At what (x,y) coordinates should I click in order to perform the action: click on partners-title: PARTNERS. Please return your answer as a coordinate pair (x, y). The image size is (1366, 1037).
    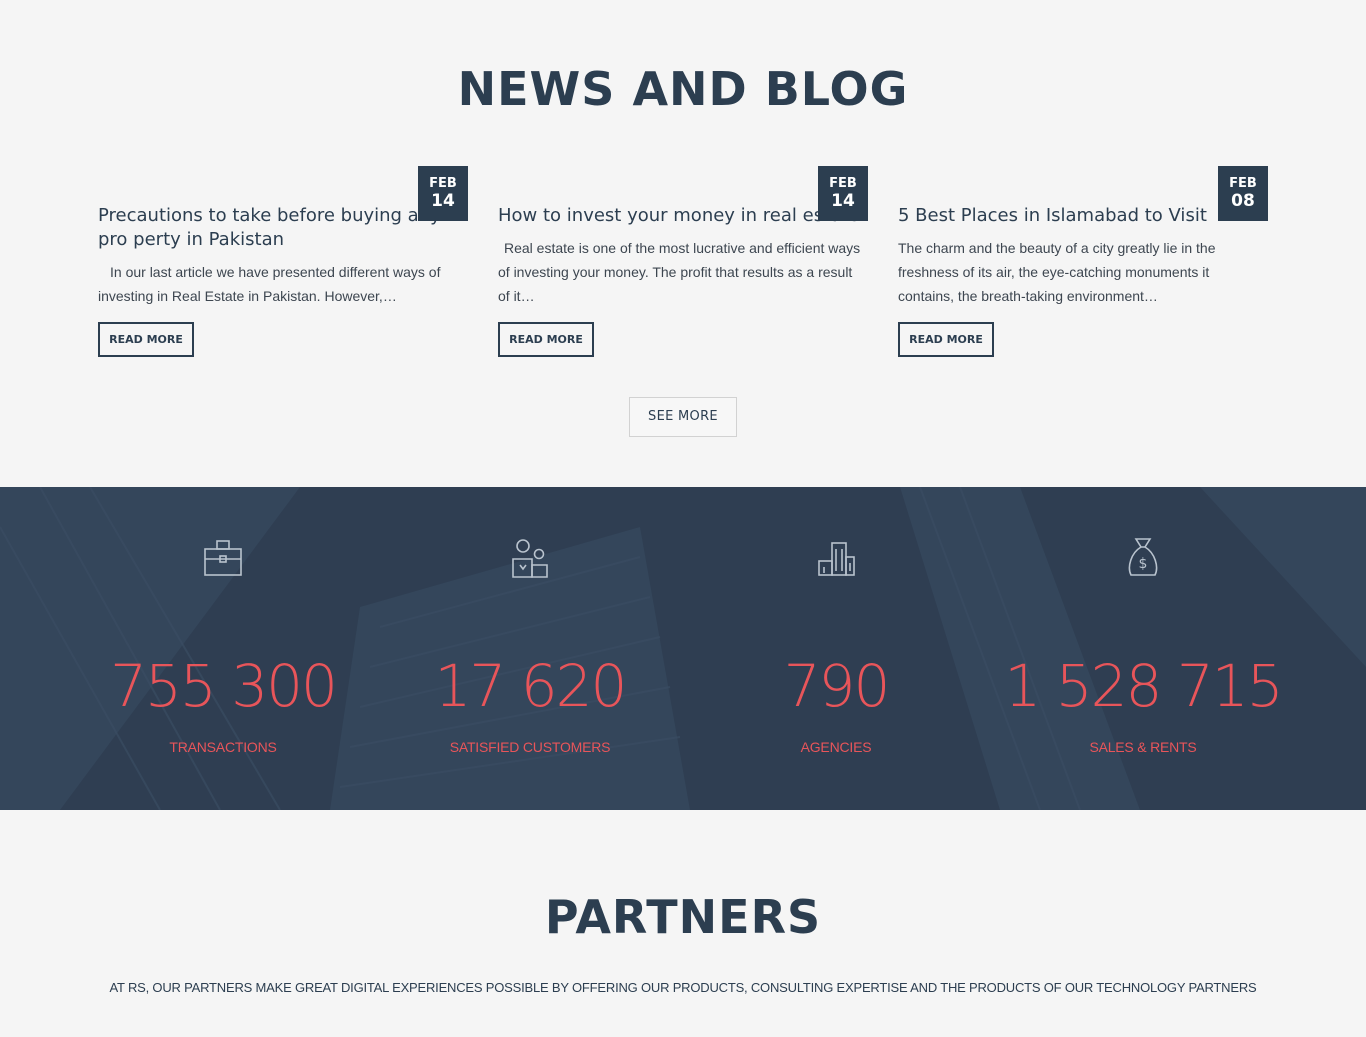
    Looking at the image, I should click on (683, 917).